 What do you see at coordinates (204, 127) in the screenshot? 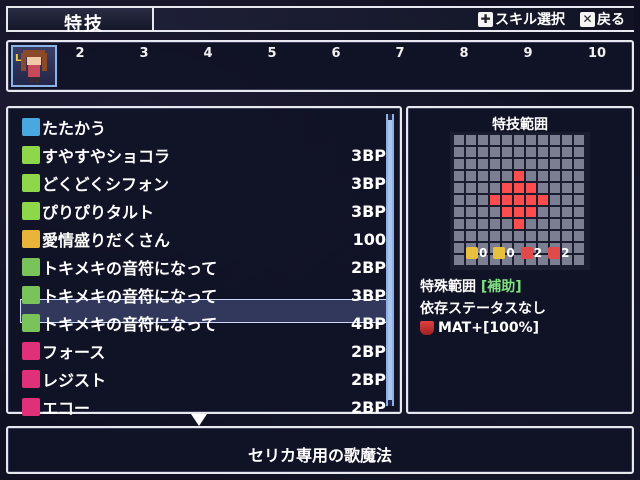
I see `skill-row: たたかう` at bounding box center [204, 127].